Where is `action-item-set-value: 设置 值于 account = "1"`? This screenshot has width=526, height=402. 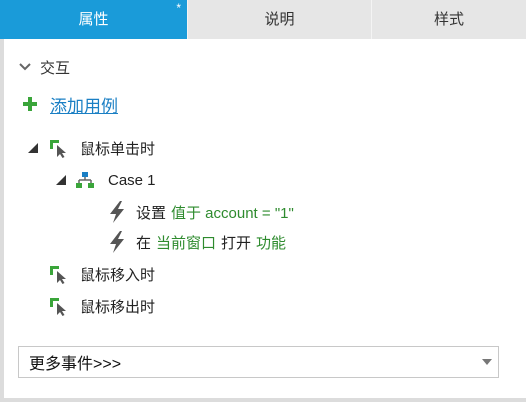
action-item-set-value: 设置 值于 account = "1" is located at coordinates (201, 212).